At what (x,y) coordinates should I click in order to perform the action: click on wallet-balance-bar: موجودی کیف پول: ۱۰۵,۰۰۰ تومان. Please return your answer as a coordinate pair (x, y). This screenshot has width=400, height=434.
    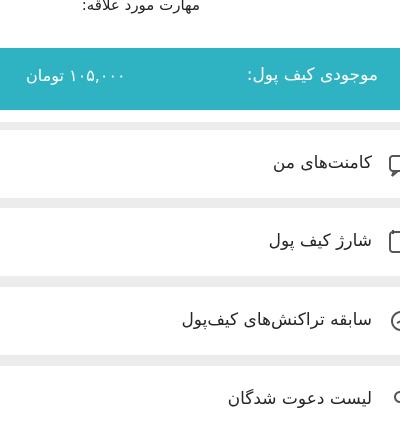
    Looking at the image, I should click on (200, 79).